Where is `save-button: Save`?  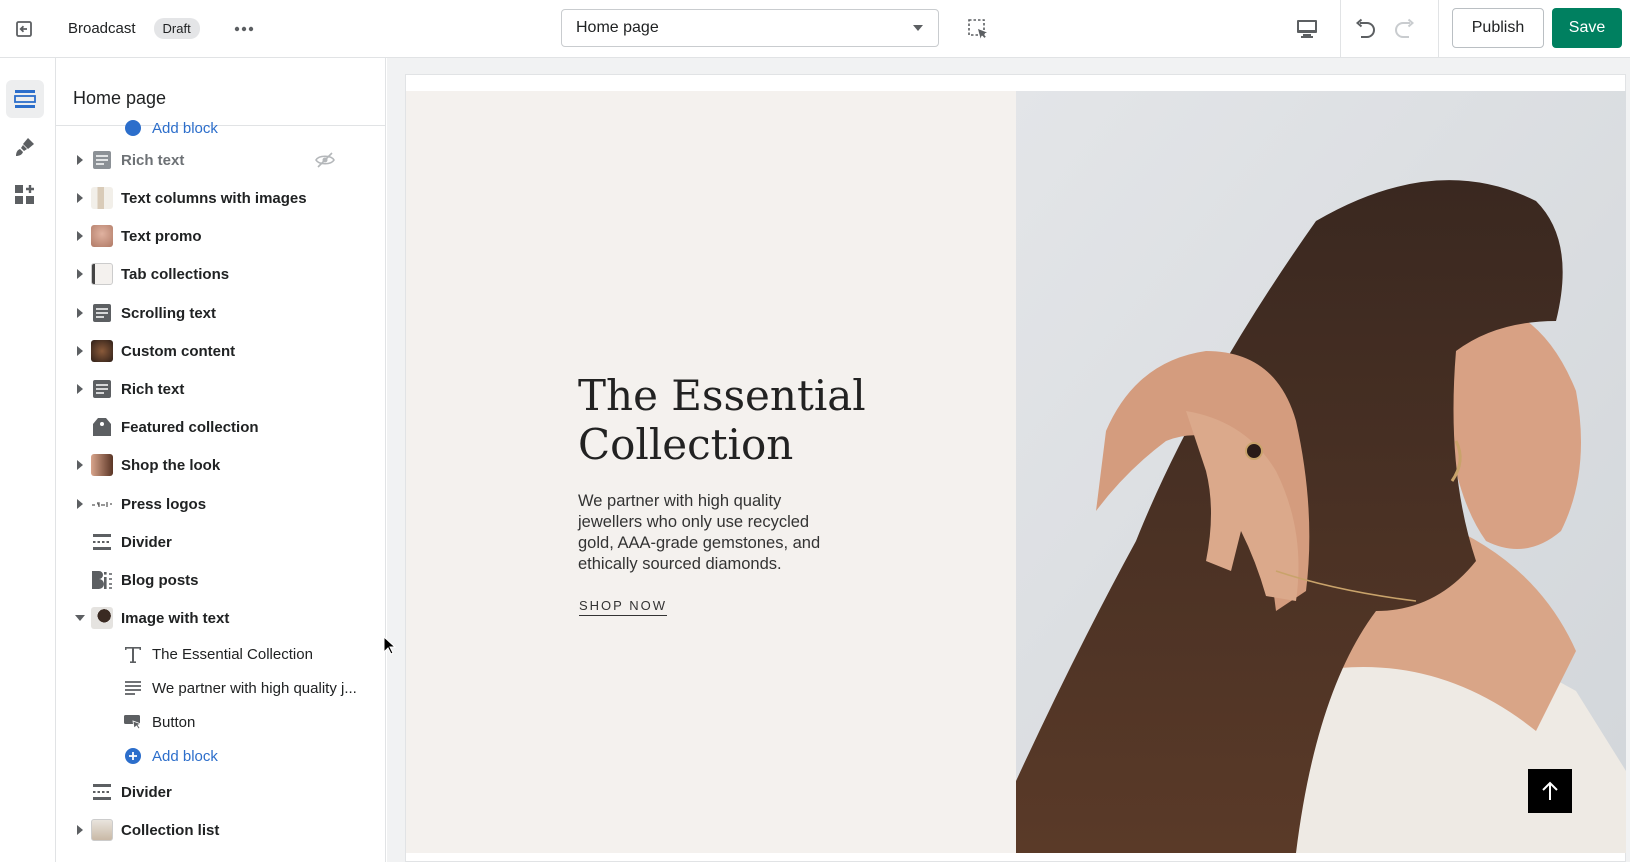
save-button: Save is located at coordinates (1587, 28).